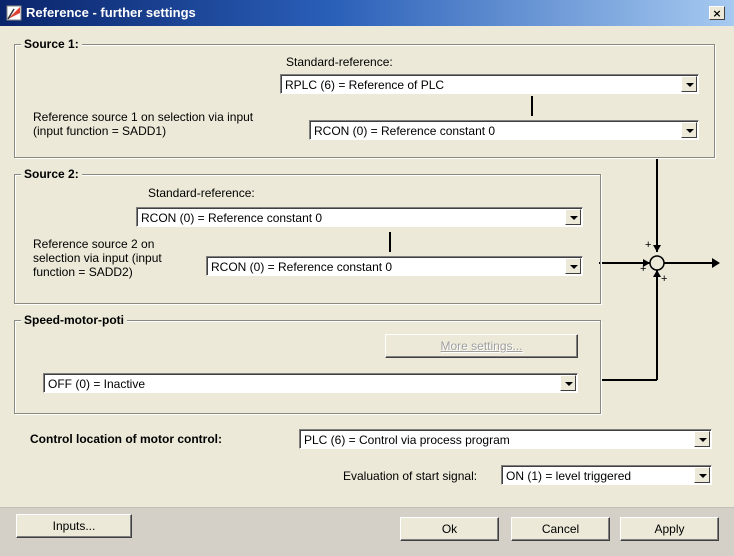 Image resolution: width=734 pixels, height=556 pixels. I want to click on source2-selection-label-line2: selection via input (input, so click(97, 258).